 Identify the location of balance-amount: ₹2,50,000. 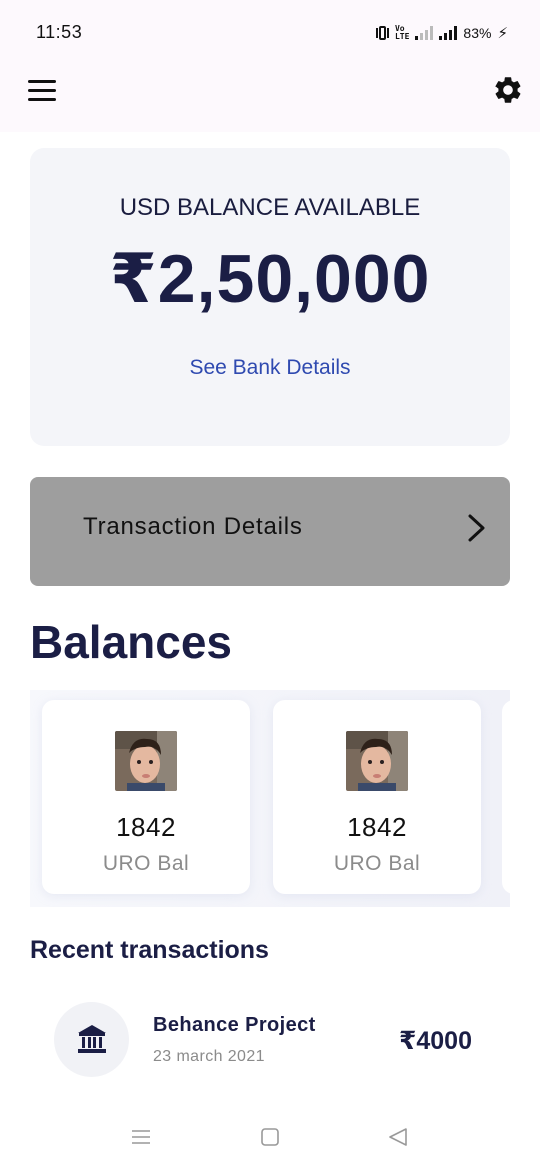
(270, 279).